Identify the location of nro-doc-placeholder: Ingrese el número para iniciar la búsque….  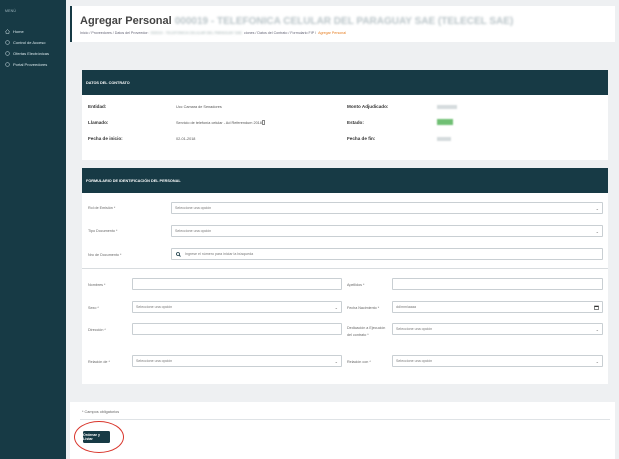
(219, 254).